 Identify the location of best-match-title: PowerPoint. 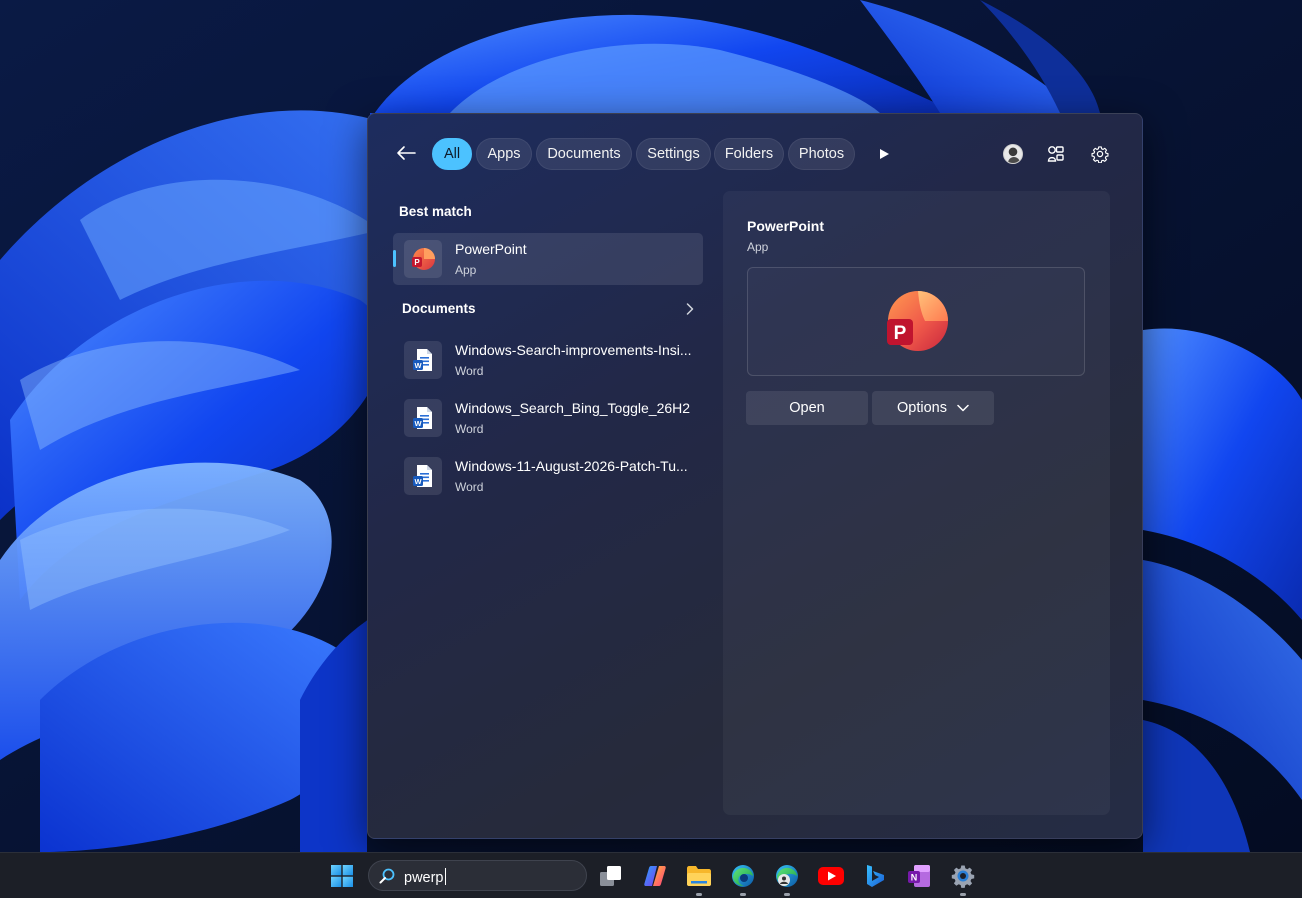
(491, 249).